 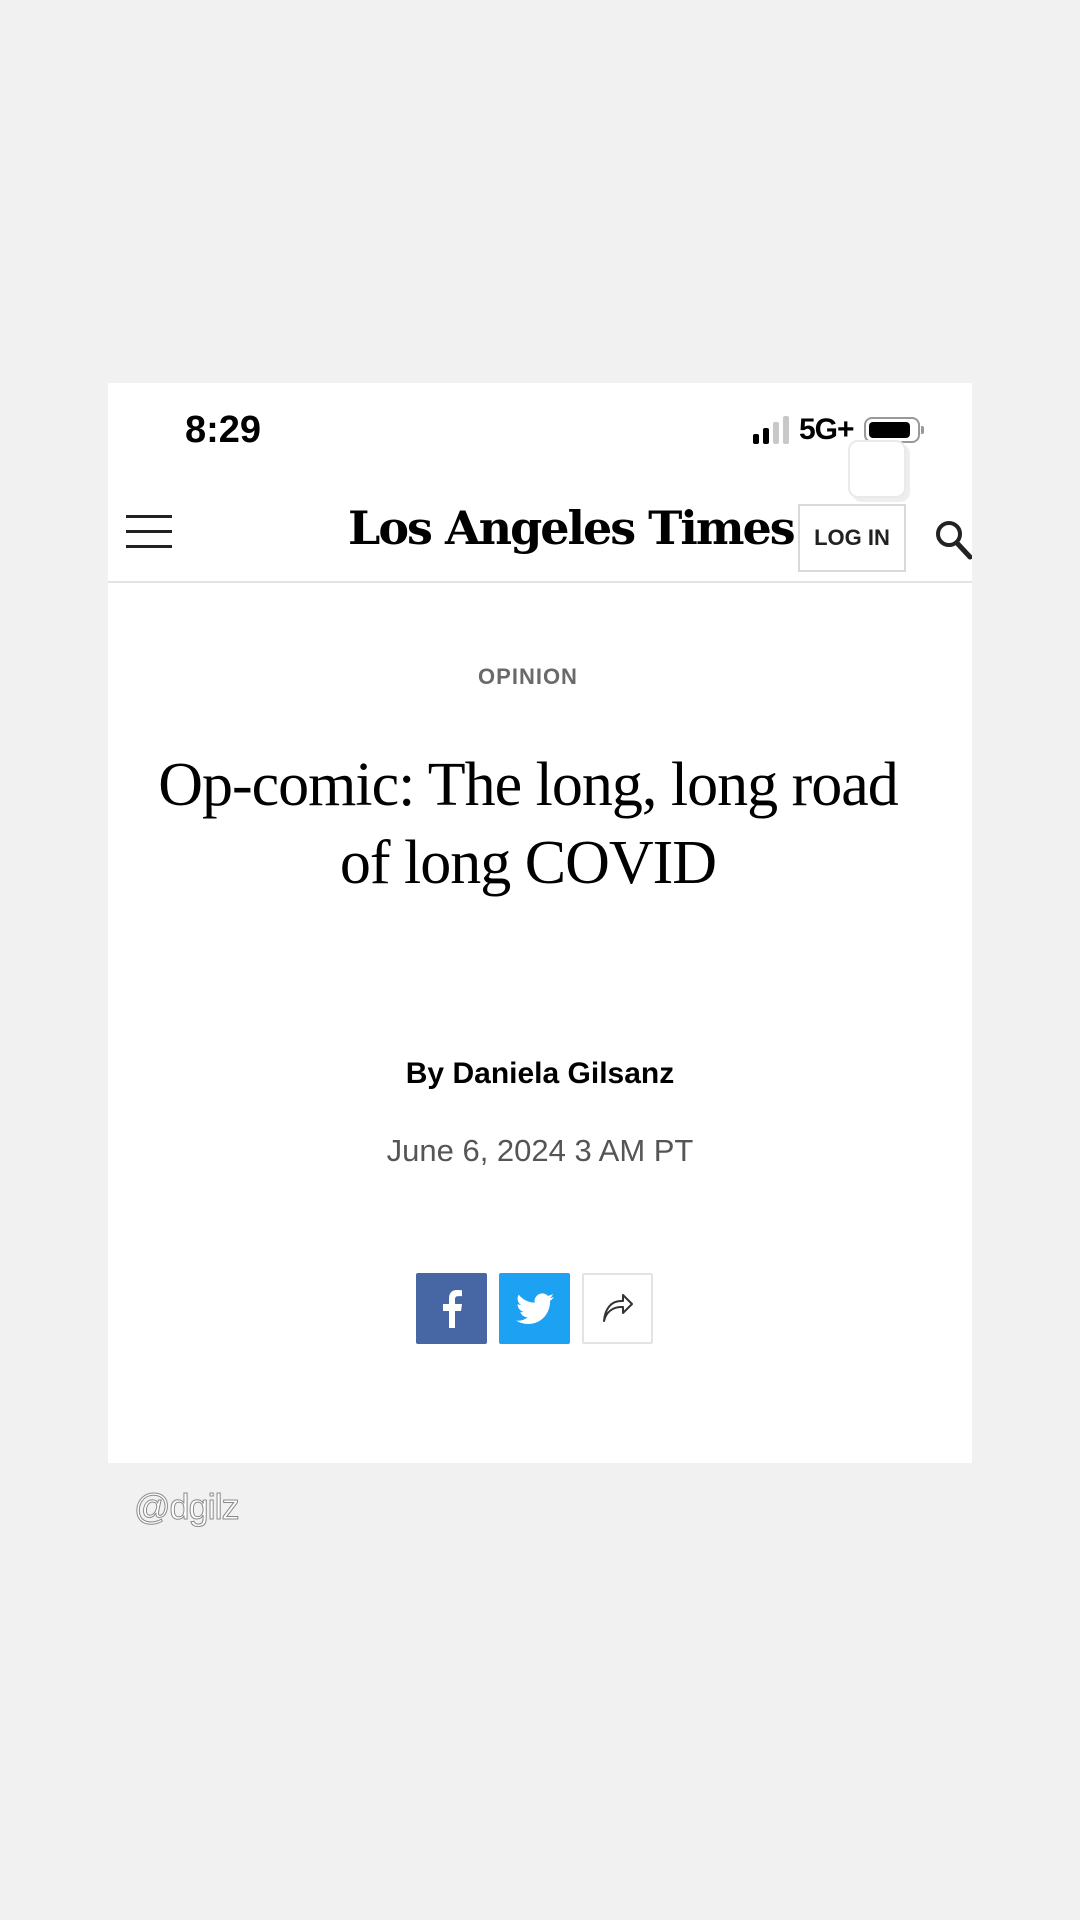 I want to click on login-button: LOG IN, so click(x=852, y=538).